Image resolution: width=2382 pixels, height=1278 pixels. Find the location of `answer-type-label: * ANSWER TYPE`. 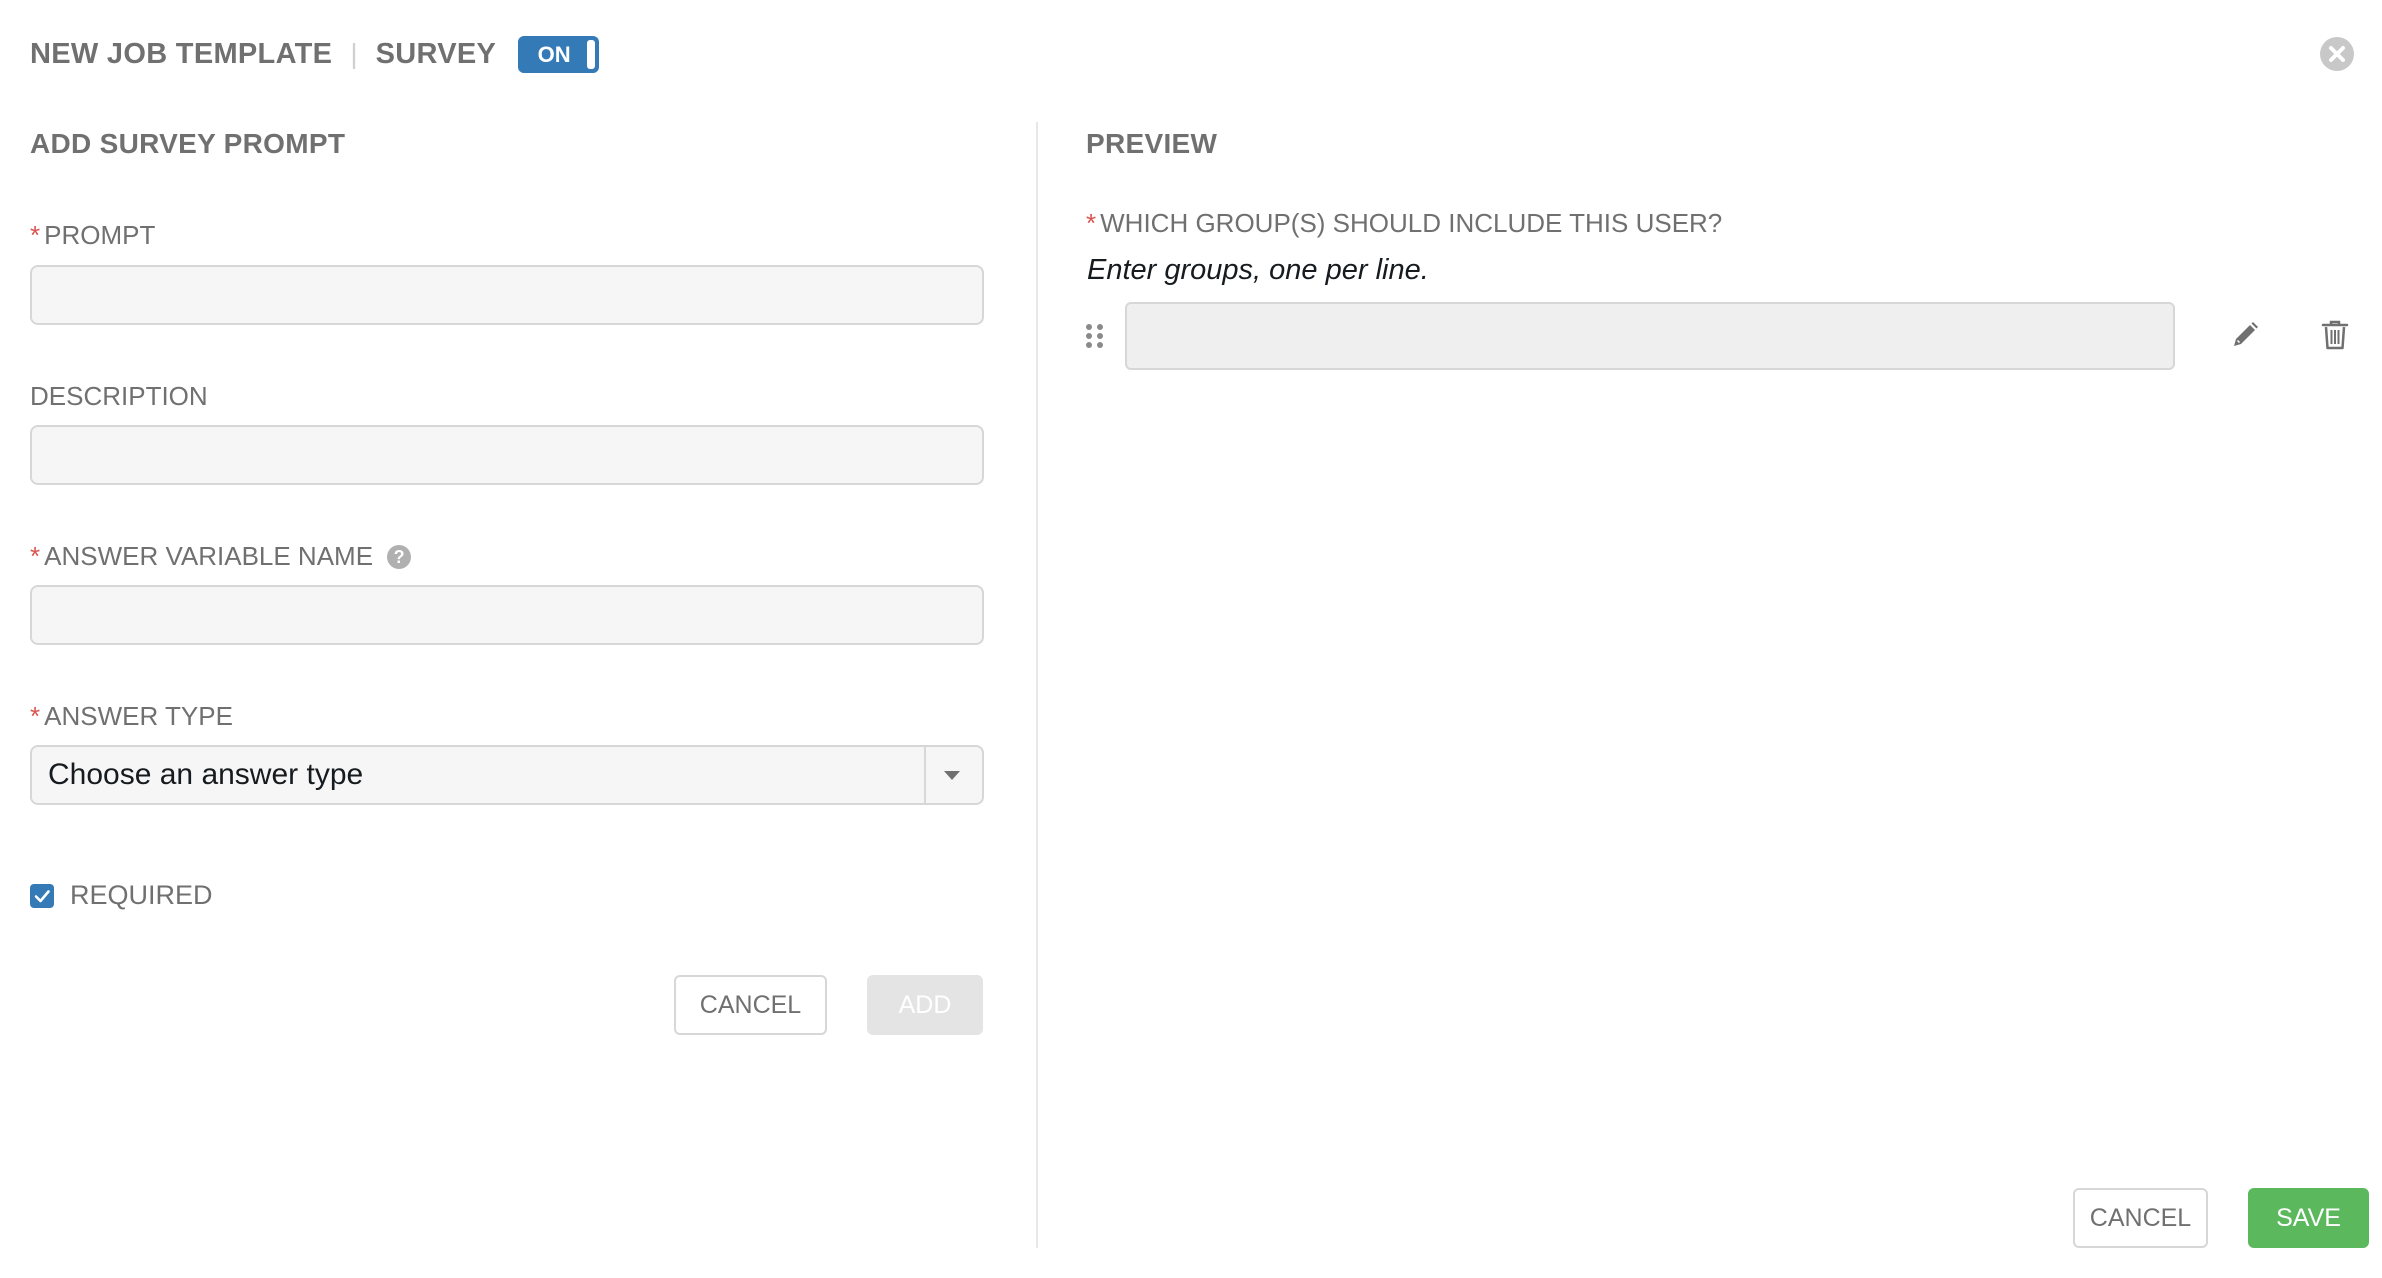

answer-type-label: * ANSWER TYPE is located at coordinates (131, 716).